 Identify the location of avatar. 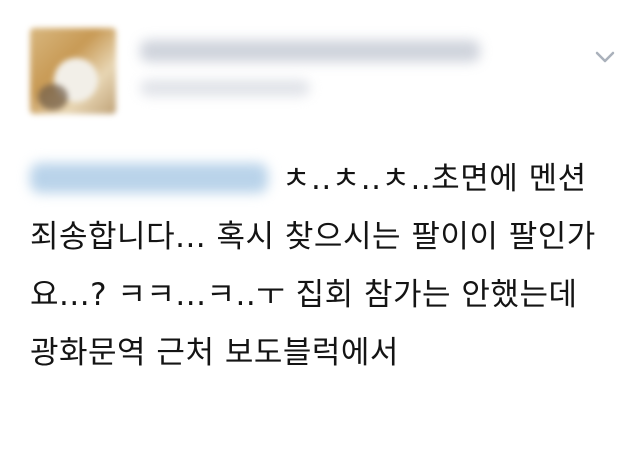
(73, 71).